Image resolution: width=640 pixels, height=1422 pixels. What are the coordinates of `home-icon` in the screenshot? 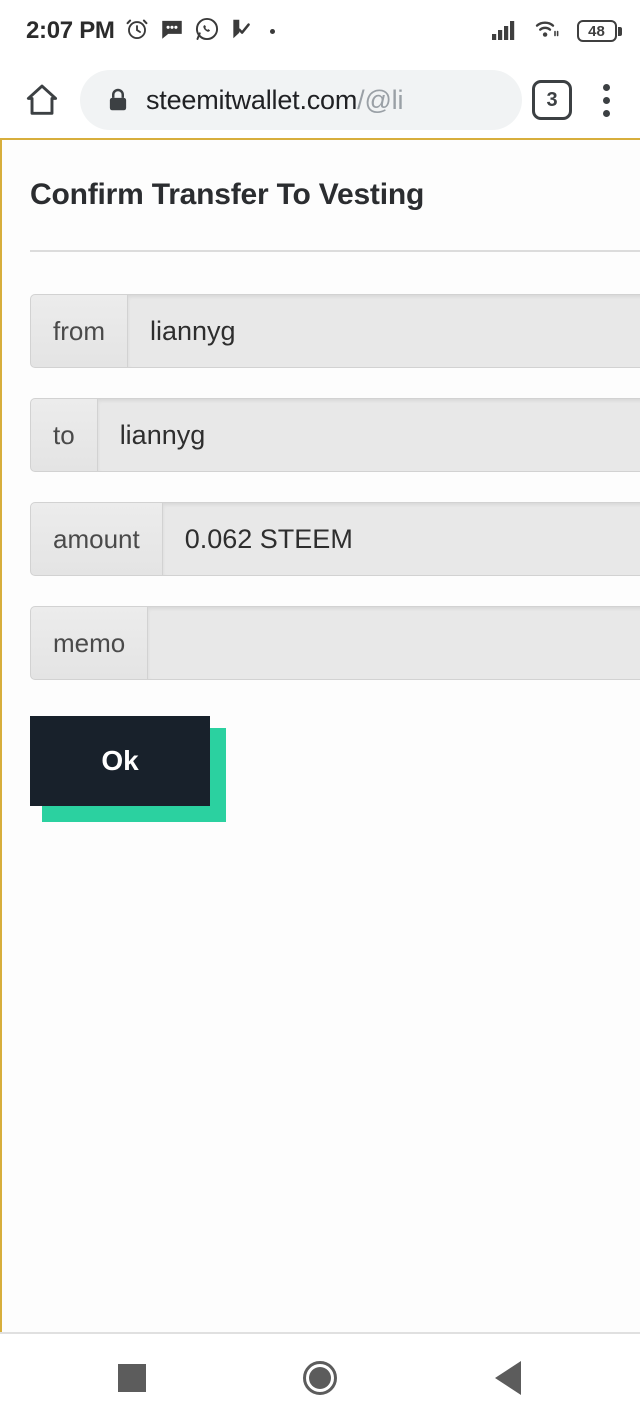 It's located at (42, 100).